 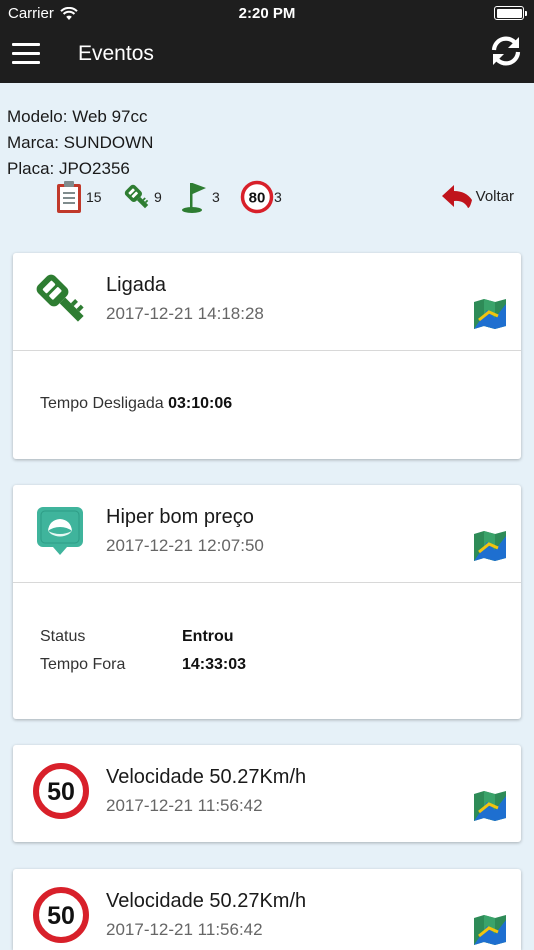 I want to click on event-title: Ligada, so click(x=136, y=285).